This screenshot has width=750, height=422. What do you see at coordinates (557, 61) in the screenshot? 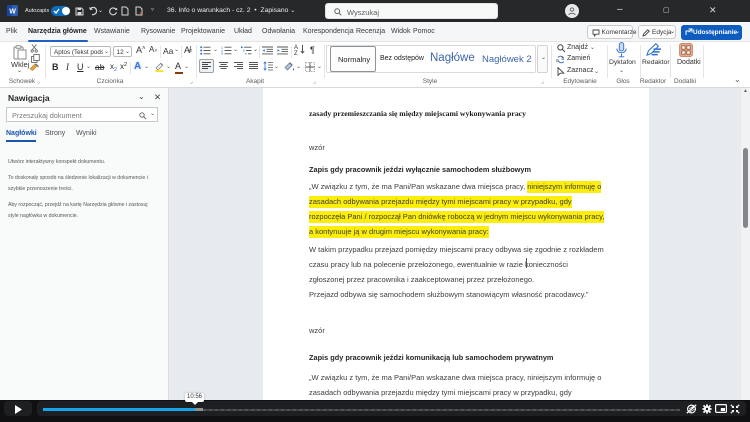
I see `svg-text: a` at bounding box center [557, 61].